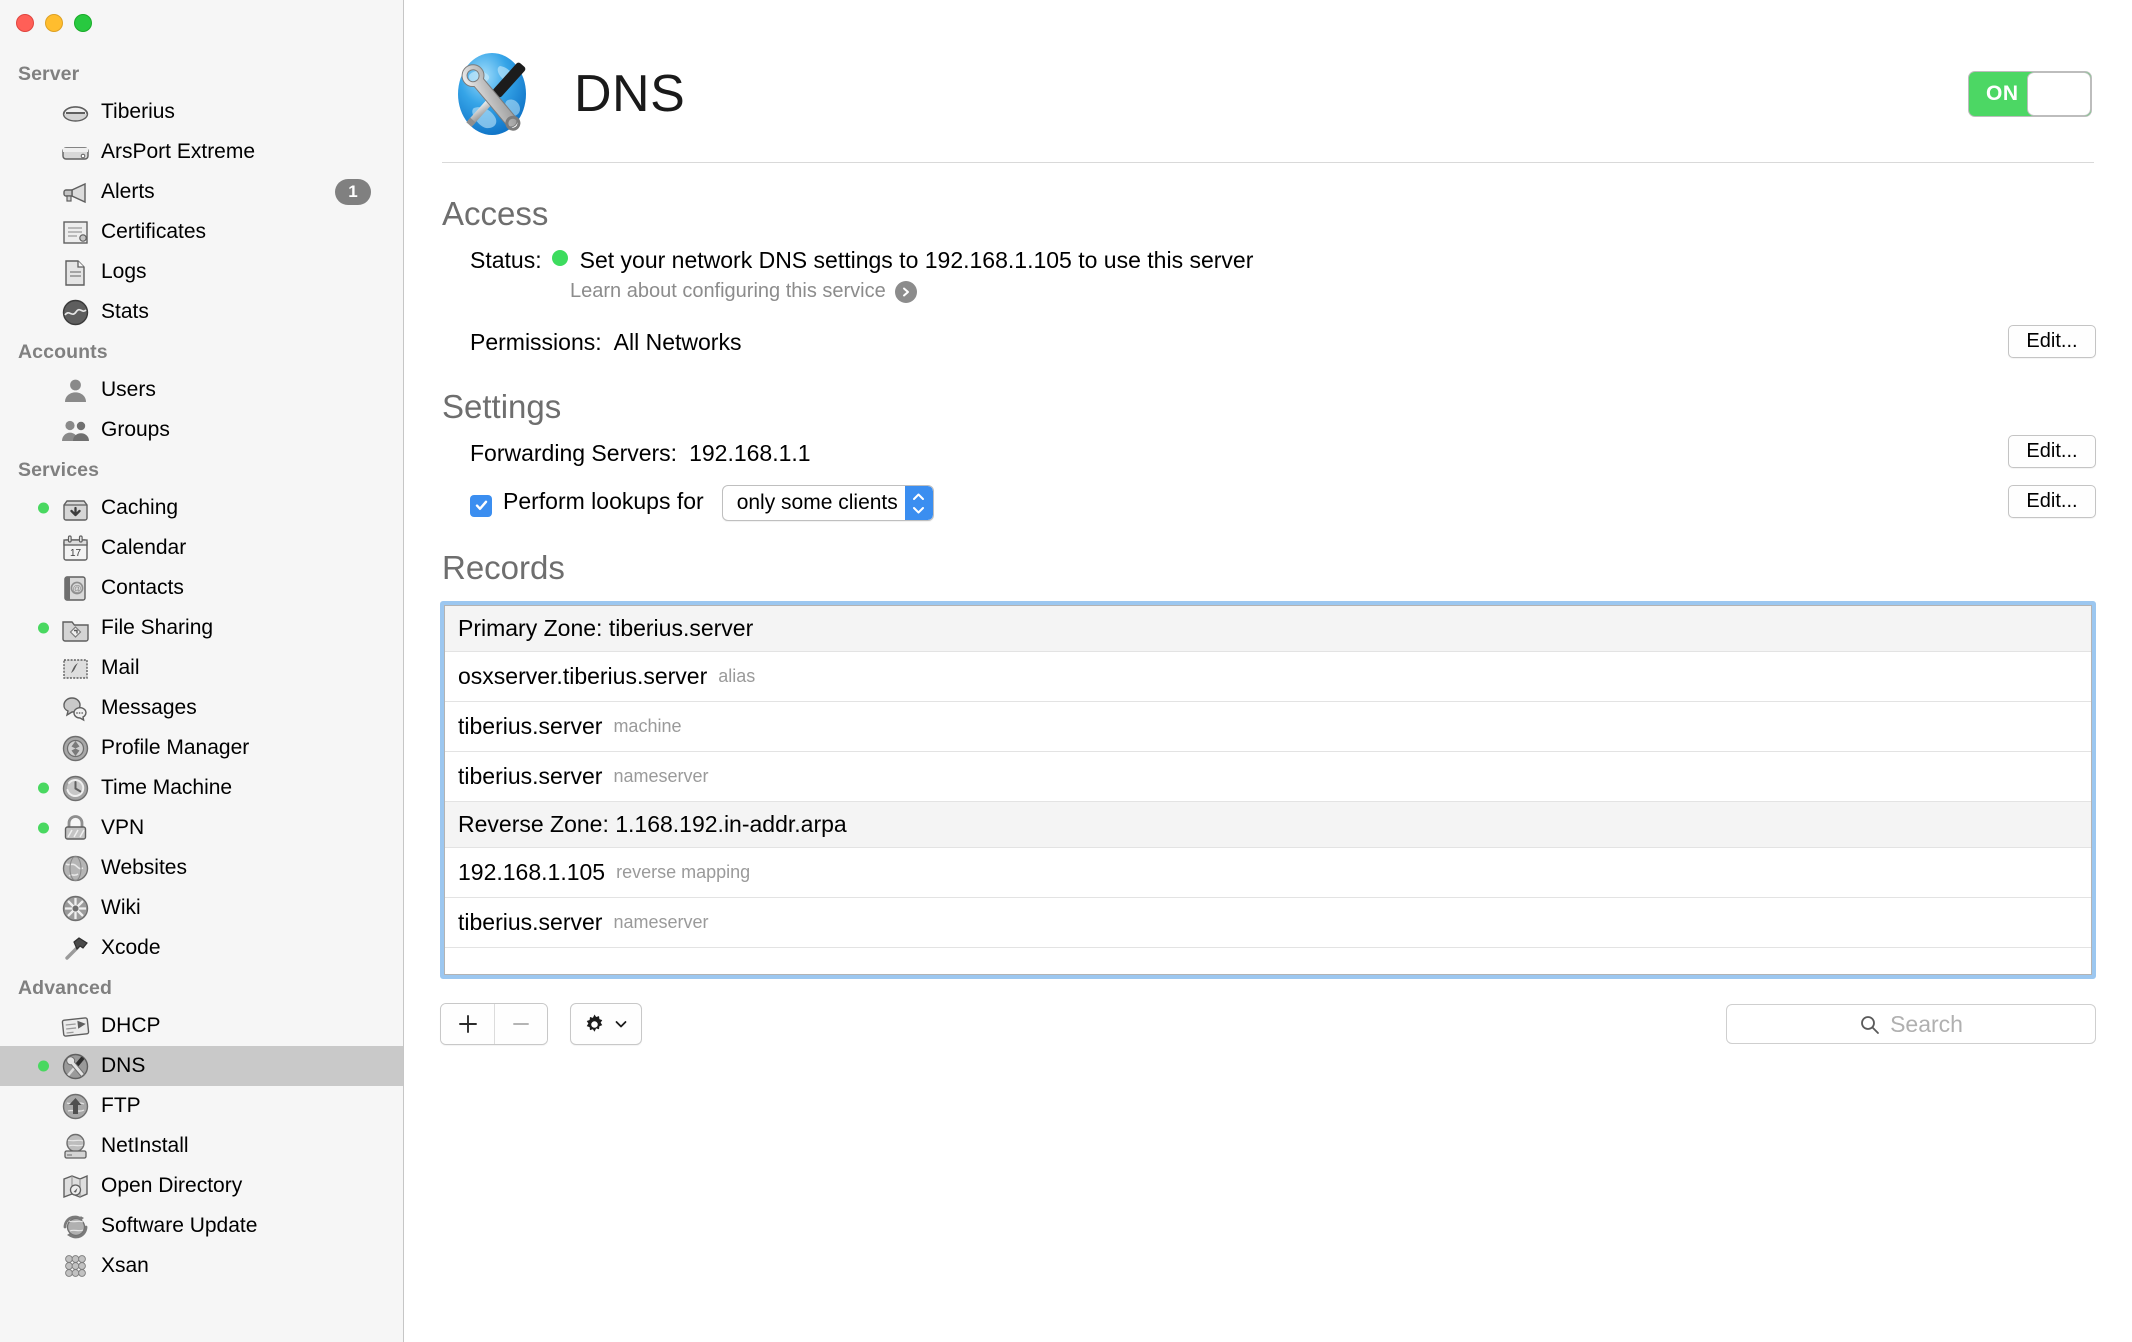 This screenshot has height=1342, width=2132. I want to click on messages-icon, so click(75, 708).